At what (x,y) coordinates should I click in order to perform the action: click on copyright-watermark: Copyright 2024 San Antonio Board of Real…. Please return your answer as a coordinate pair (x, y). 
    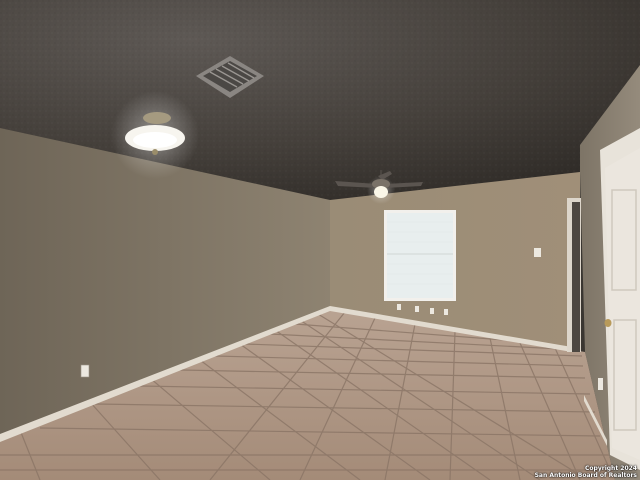
    Looking at the image, I should click on (586, 472).